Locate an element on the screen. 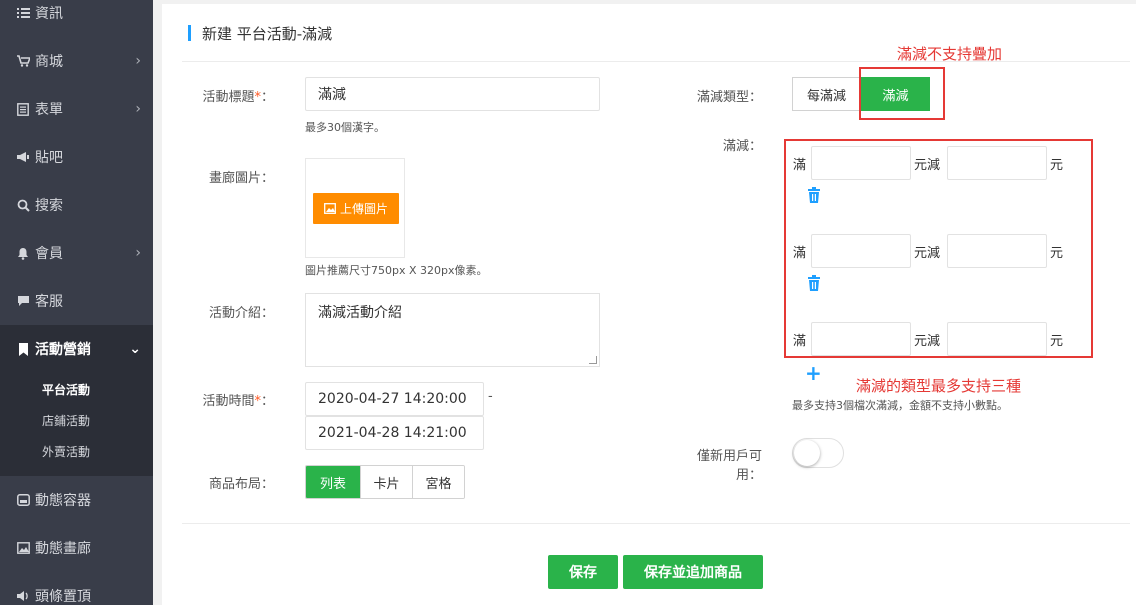 The width and height of the screenshot is (1136, 605). image-upload-area: 上傳圖片 is located at coordinates (355, 208).